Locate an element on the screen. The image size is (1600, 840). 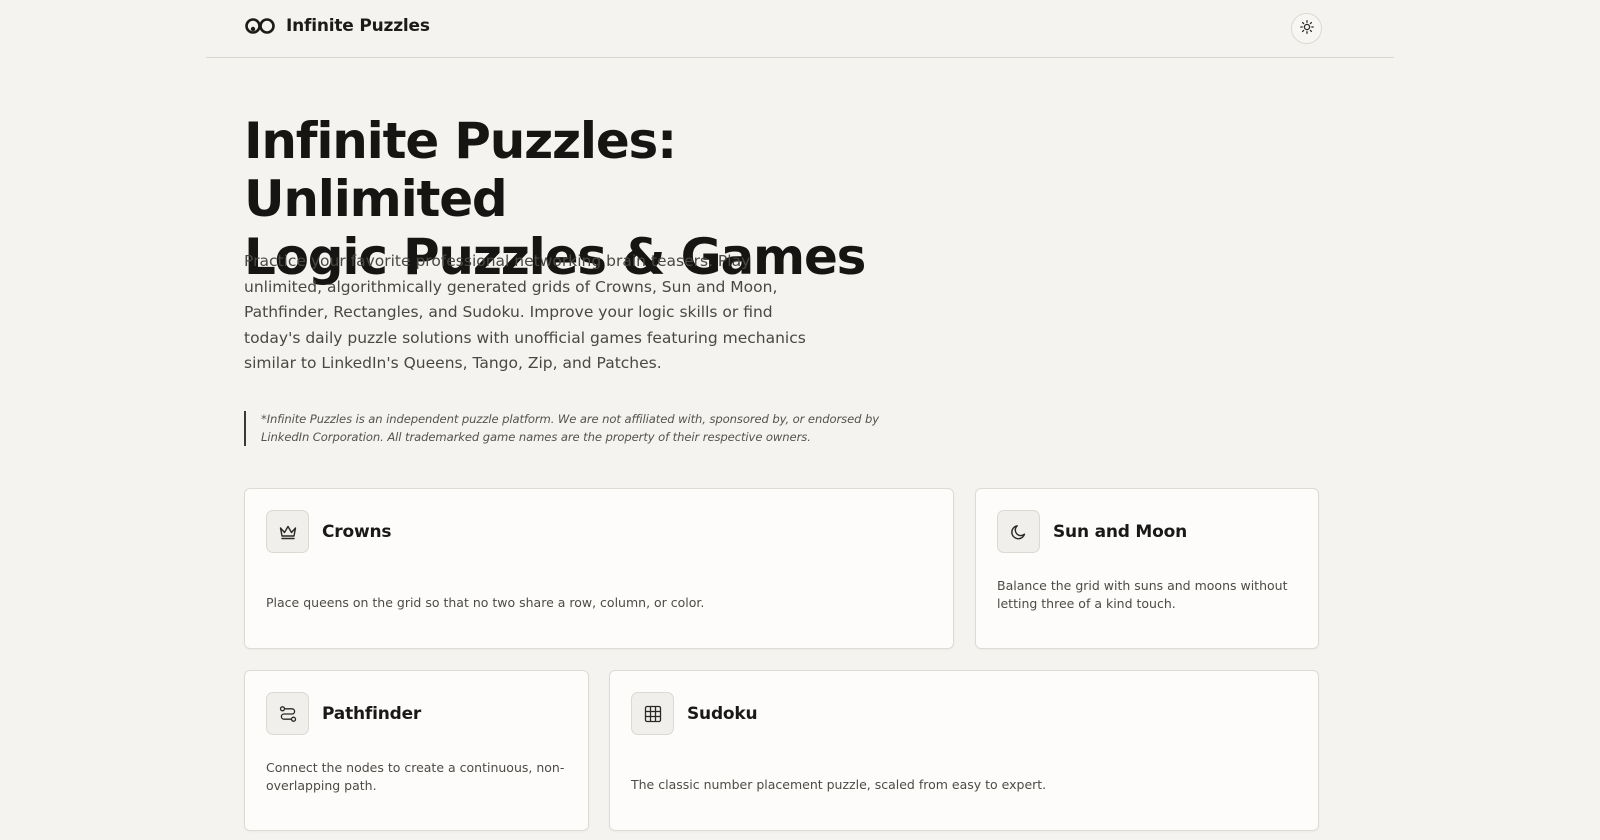
card-title: Pathfinder is located at coordinates (372, 714).